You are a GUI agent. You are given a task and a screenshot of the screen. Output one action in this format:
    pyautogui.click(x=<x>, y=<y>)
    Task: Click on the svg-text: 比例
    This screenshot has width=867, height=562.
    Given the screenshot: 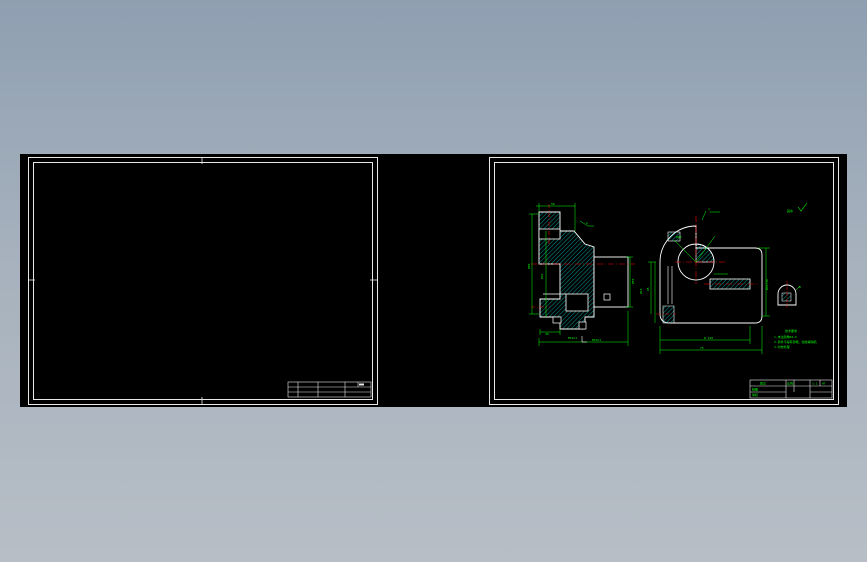 What is the action you would take?
    pyautogui.click(x=790, y=383)
    